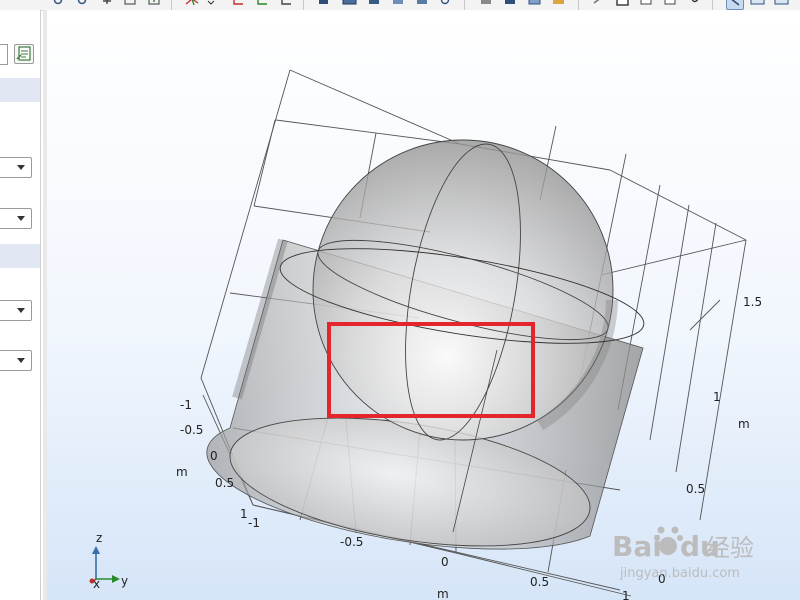 This screenshot has width=800, height=600. I want to click on z-tick-label: 0.5, so click(695, 489).